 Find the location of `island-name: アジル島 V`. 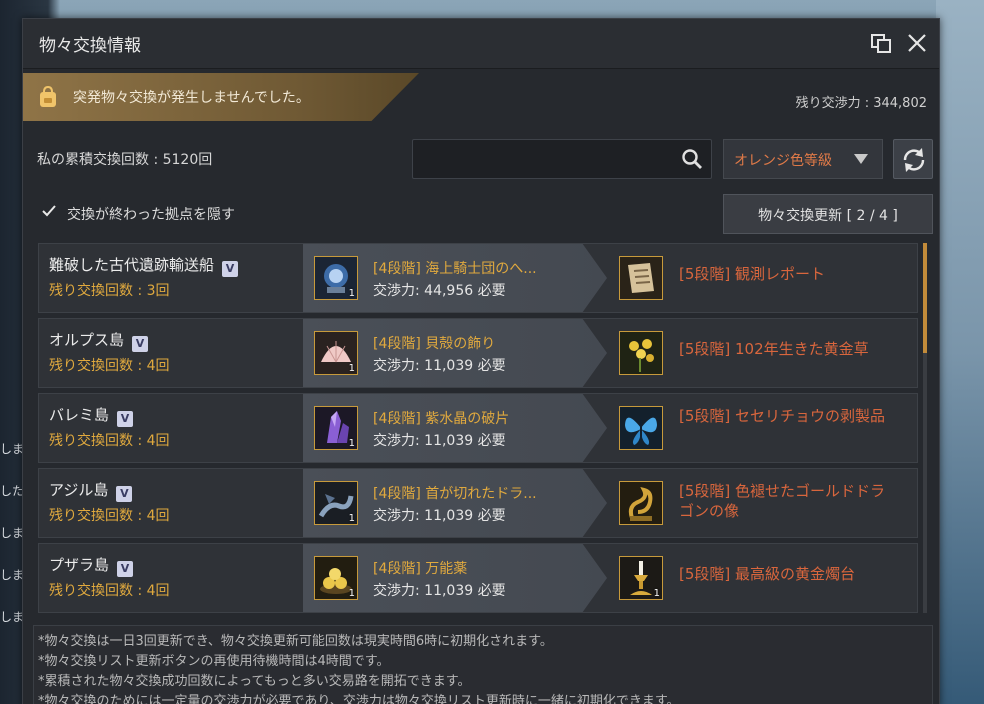

island-name: アジル島 V is located at coordinates (91, 490).